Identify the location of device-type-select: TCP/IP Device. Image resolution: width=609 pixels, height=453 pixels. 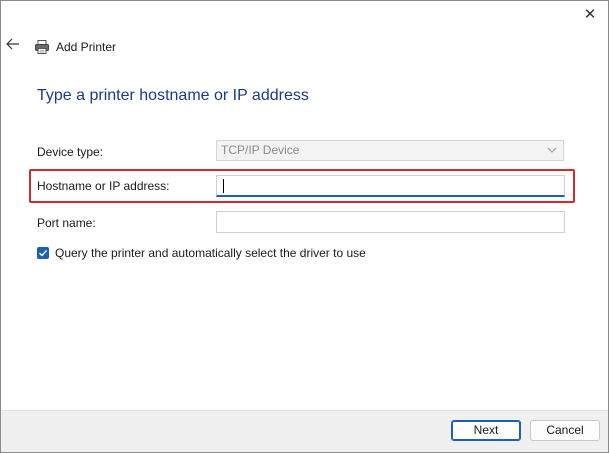
(390, 150).